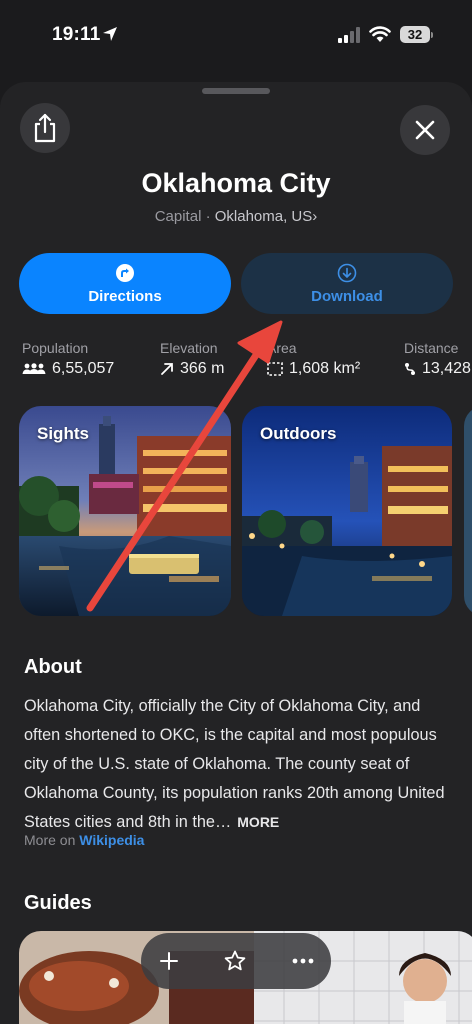 Image resolution: width=472 pixels, height=1024 pixels. What do you see at coordinates (298, 433) in the screenshot?
I see `card-outdoors-label: Outdoors` at bounding box center [298, 433].